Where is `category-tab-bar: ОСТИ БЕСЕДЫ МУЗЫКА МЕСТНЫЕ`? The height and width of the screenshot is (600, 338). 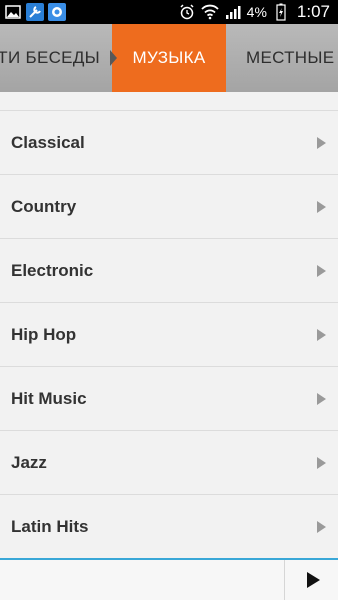
category-tab-bar: ОСТИ БЕСЕДЫ МУЗЫКА МЕСТНЫЕ is located at coordinates (169, 58).